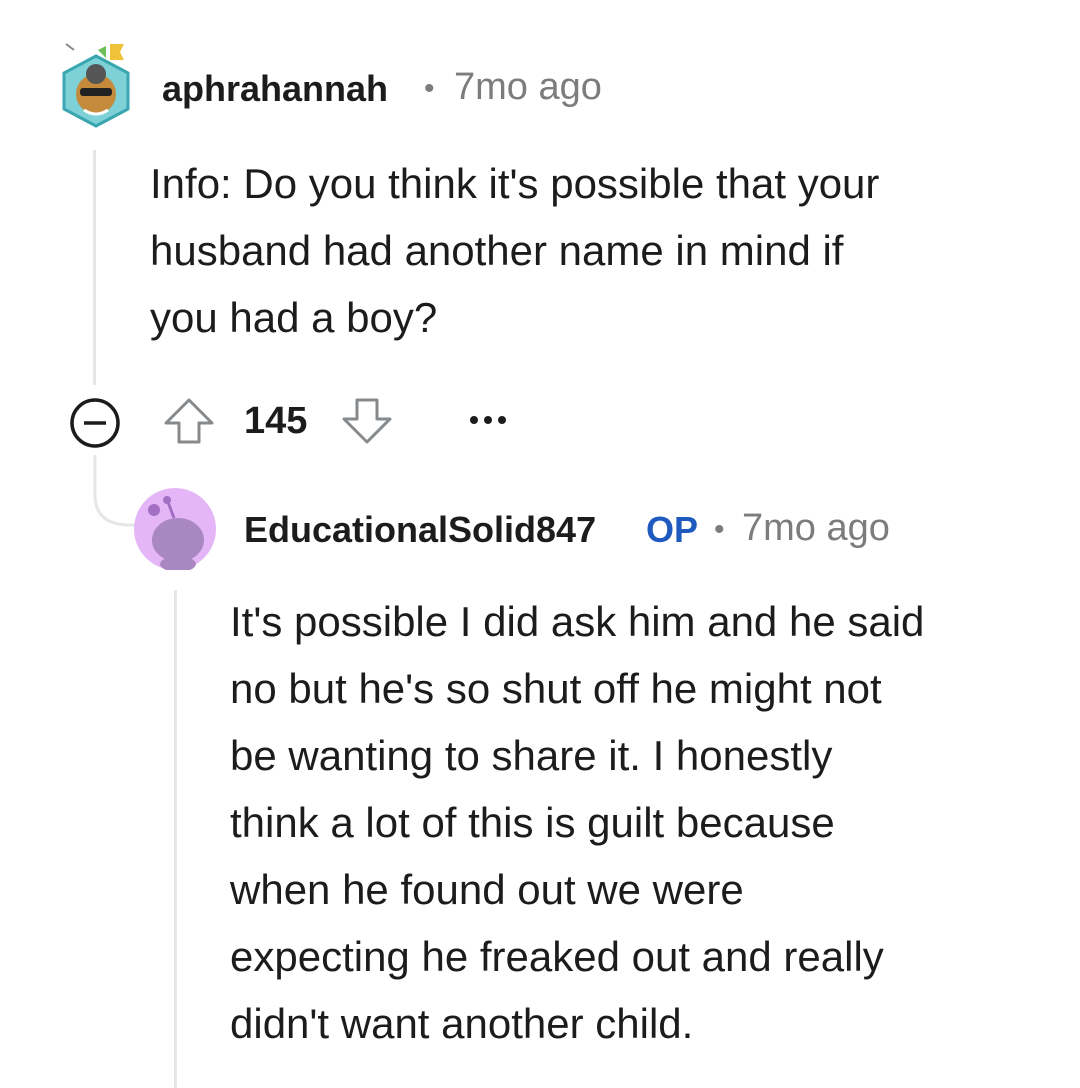 Image resolution: width=1080 pixels, height=1088 pixels. I want to click on reply-body-line: It's possible I did ask him and he said, so click(577, 621).